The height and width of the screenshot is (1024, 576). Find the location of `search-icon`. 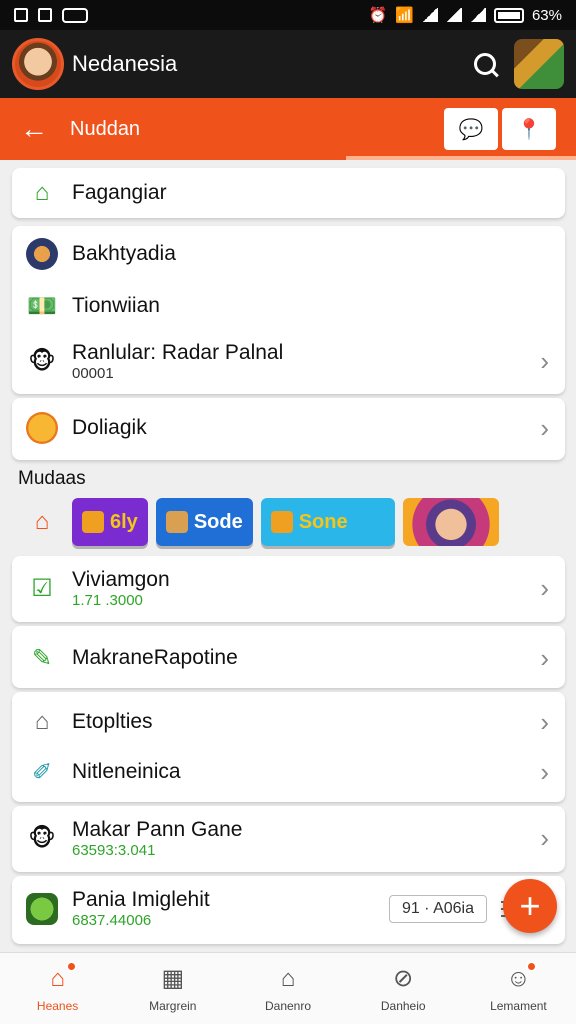

search-icon is located at coordinates (485, 64).